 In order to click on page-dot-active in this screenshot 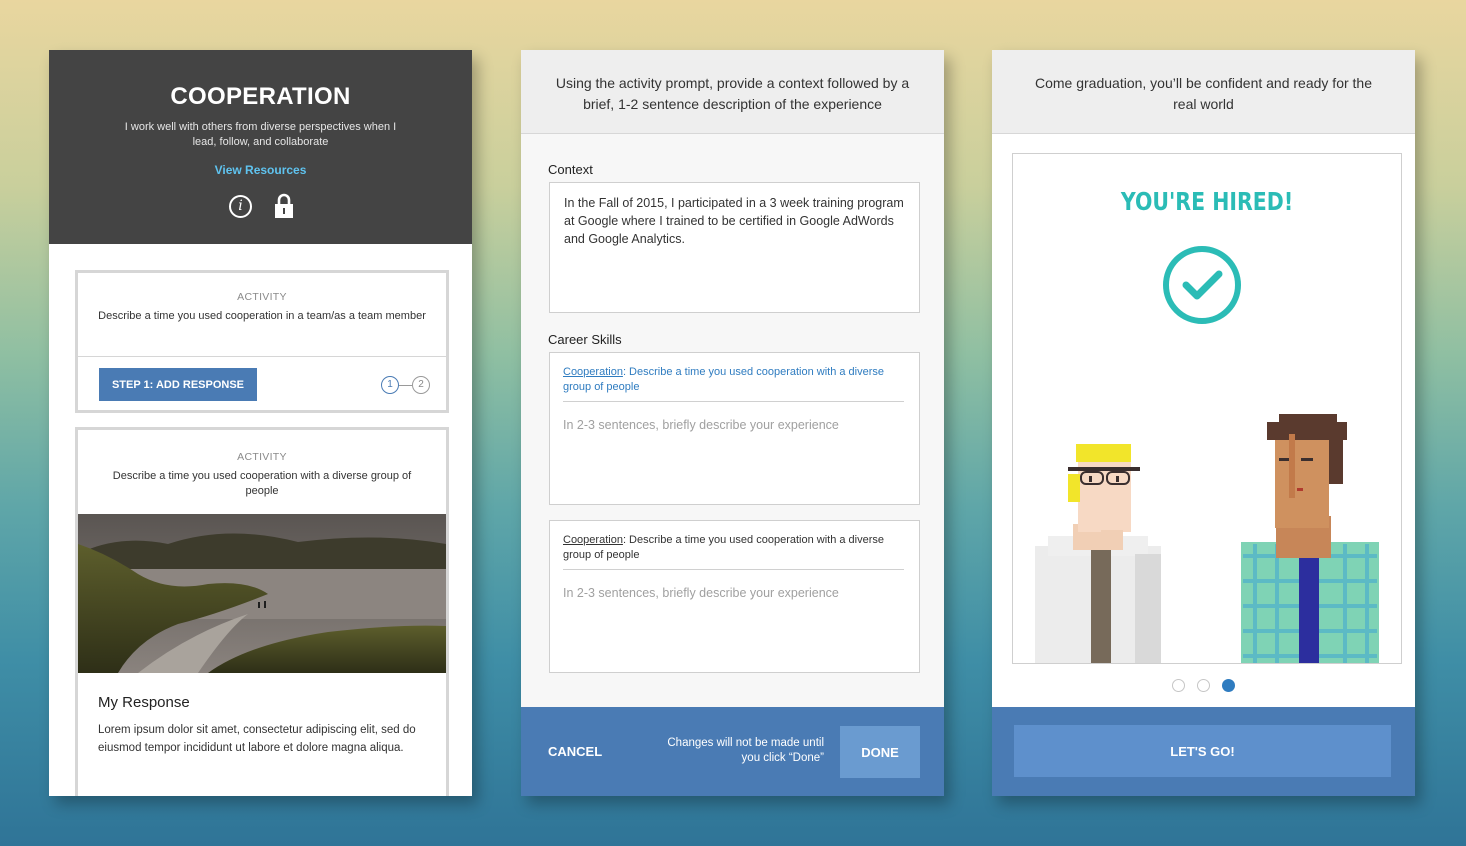, I will do `click(1228, 685)`.